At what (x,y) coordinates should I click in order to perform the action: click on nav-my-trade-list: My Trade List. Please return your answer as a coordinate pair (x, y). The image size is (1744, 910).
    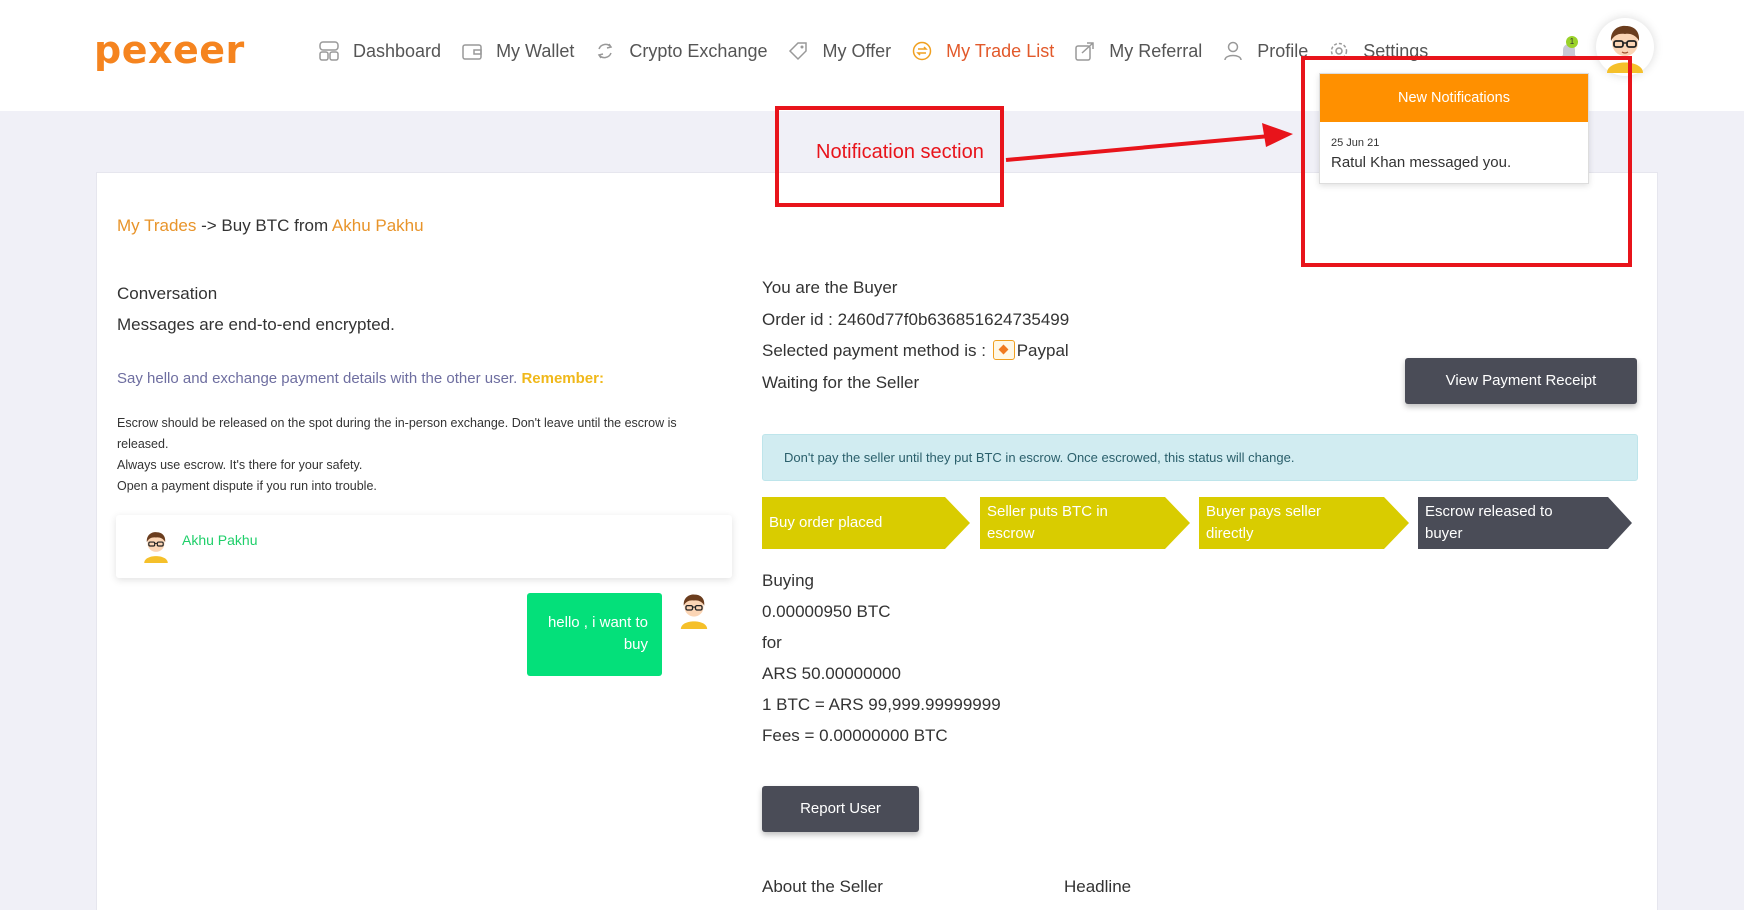
    Looking at the image, I should click on (982, 51).